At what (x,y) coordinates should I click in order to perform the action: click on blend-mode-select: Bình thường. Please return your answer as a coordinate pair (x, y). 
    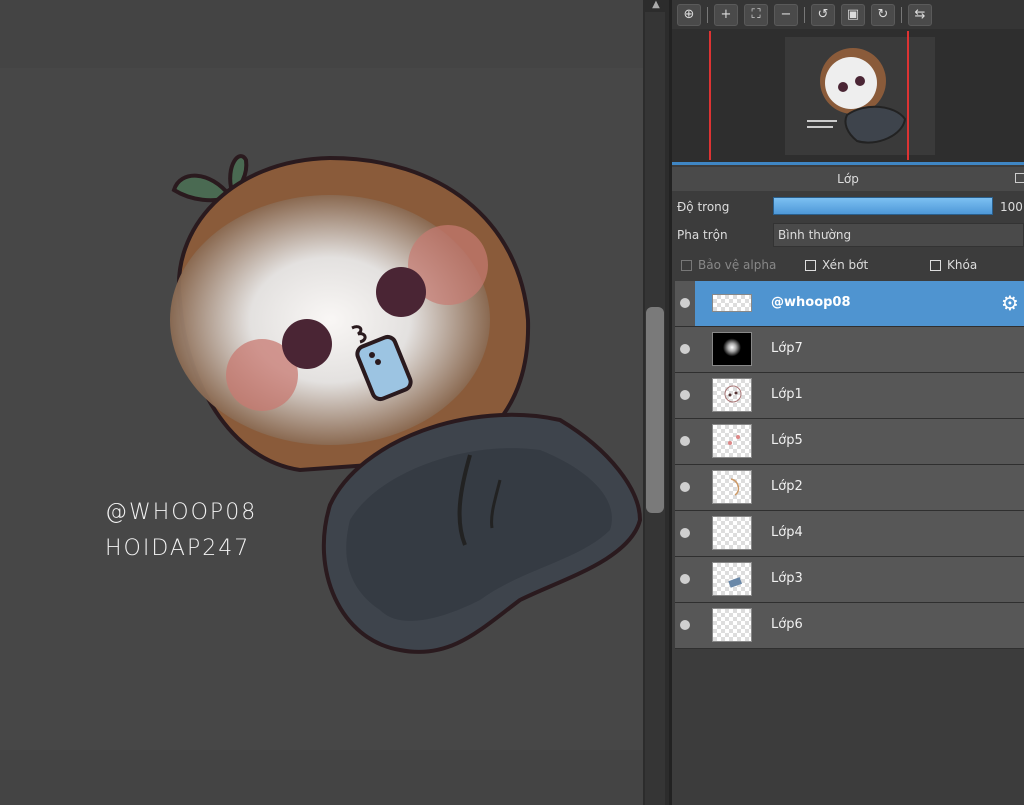
    Looking at the image, I should click on (898, 235).